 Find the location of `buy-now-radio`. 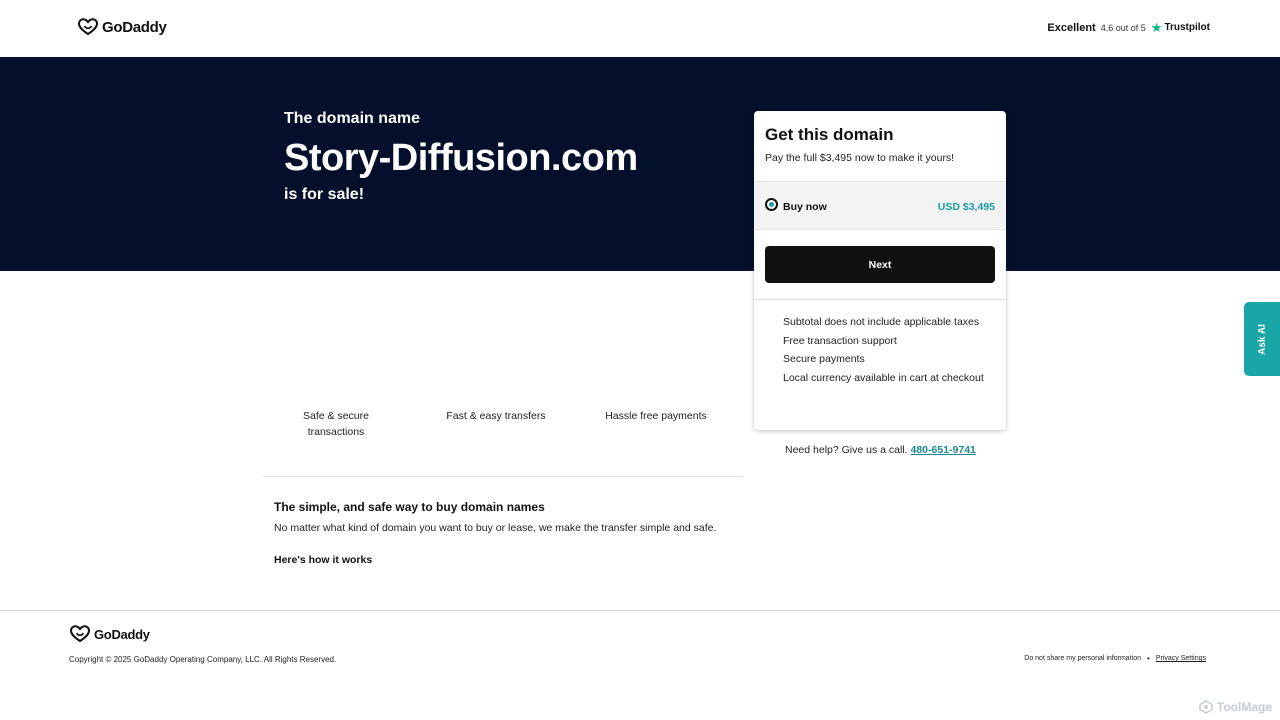

buy-now-radio is located at coordinates (771, 204).